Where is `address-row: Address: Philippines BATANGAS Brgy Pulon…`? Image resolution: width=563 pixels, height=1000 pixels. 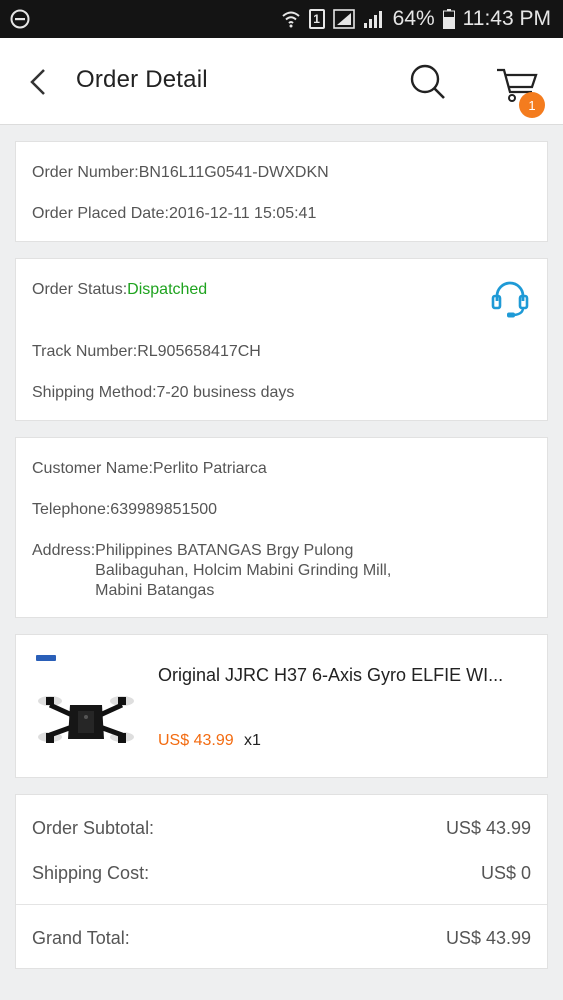
address-row: Address: Philippines BATANGAS Brgy Pulon… is located at coordinates (211, 571).